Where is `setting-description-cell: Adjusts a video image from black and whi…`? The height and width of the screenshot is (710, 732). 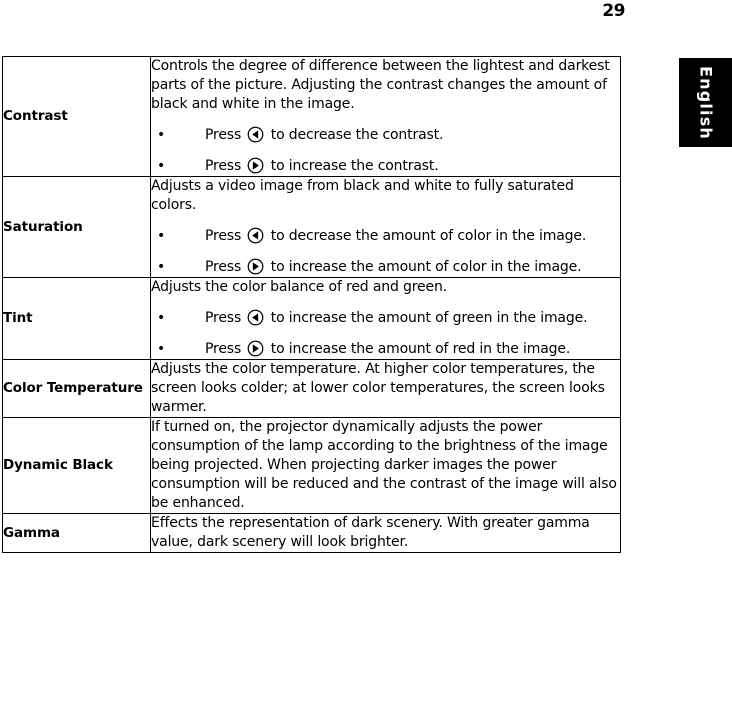 setting-description-cell: Adjusts a video image from black and whi… is located at coordinates (385, 227).